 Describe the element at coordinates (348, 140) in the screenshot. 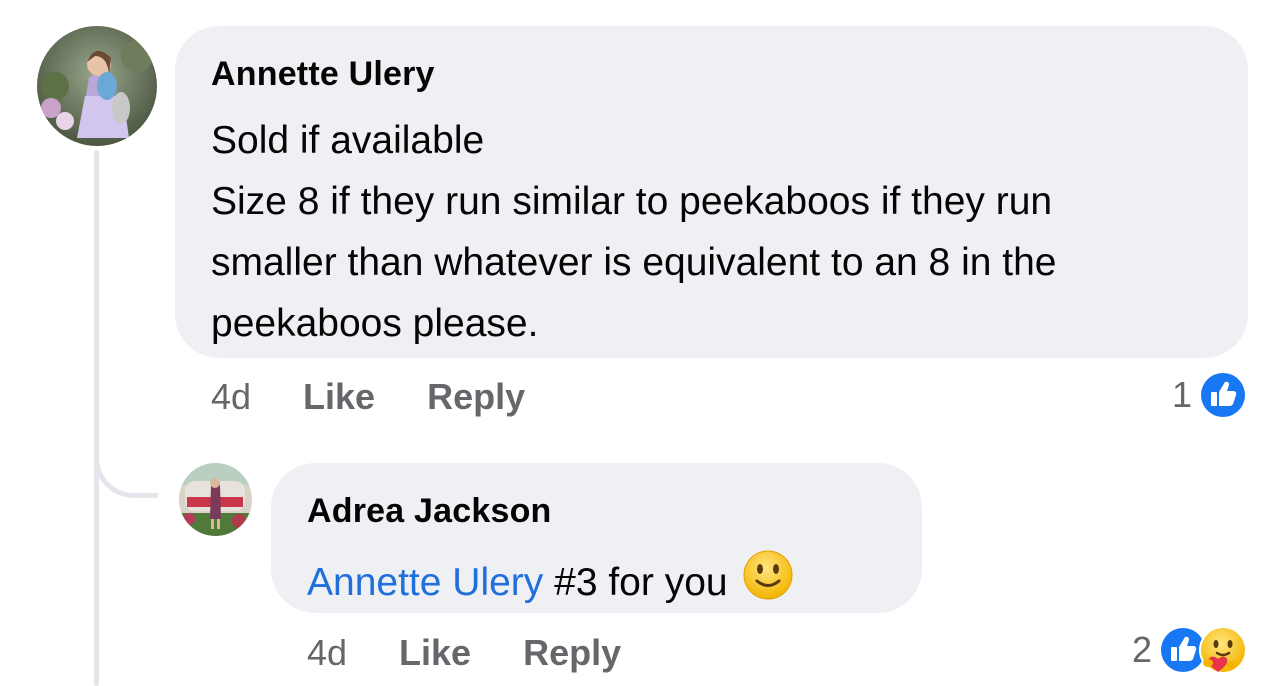

I see `comment-line: Sold if available` at that location.